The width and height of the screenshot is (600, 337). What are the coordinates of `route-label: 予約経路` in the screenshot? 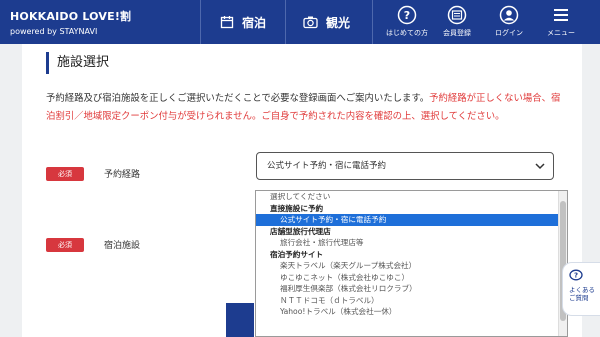 It's located at (122, 175).